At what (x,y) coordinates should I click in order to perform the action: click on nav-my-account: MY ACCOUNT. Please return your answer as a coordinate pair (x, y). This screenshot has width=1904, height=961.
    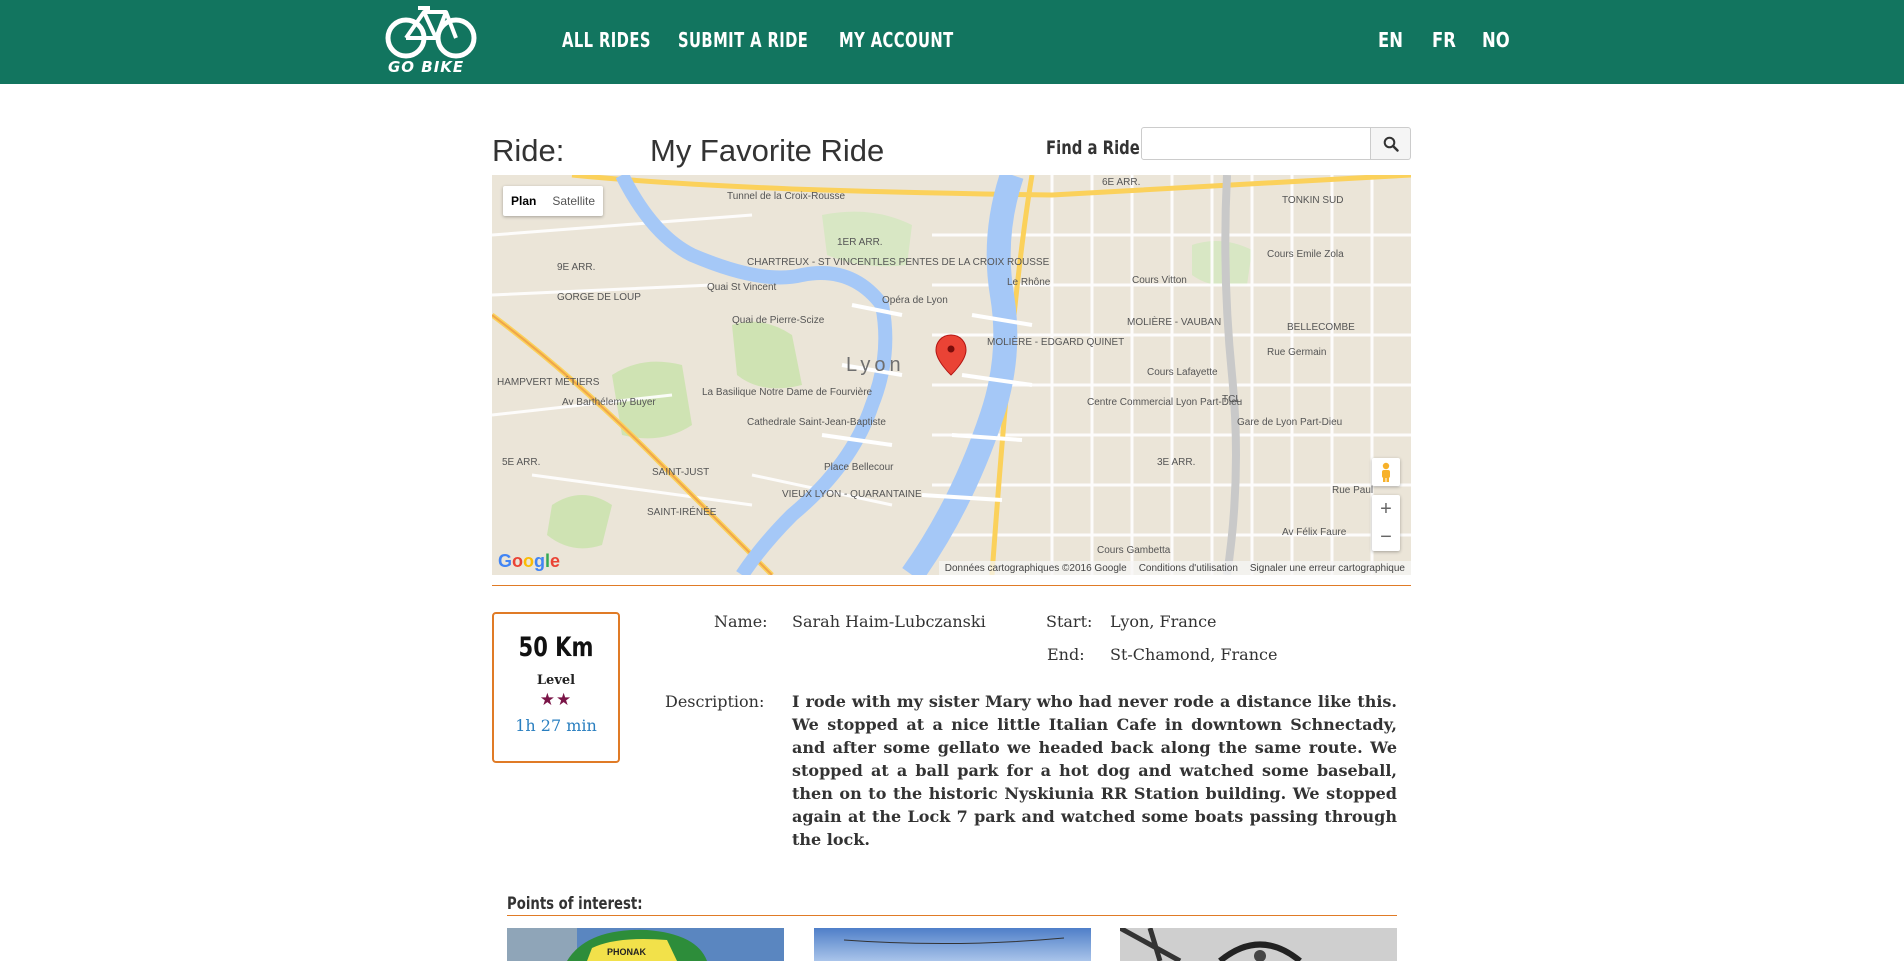
    Looking at the image, I should click on (896, 40).